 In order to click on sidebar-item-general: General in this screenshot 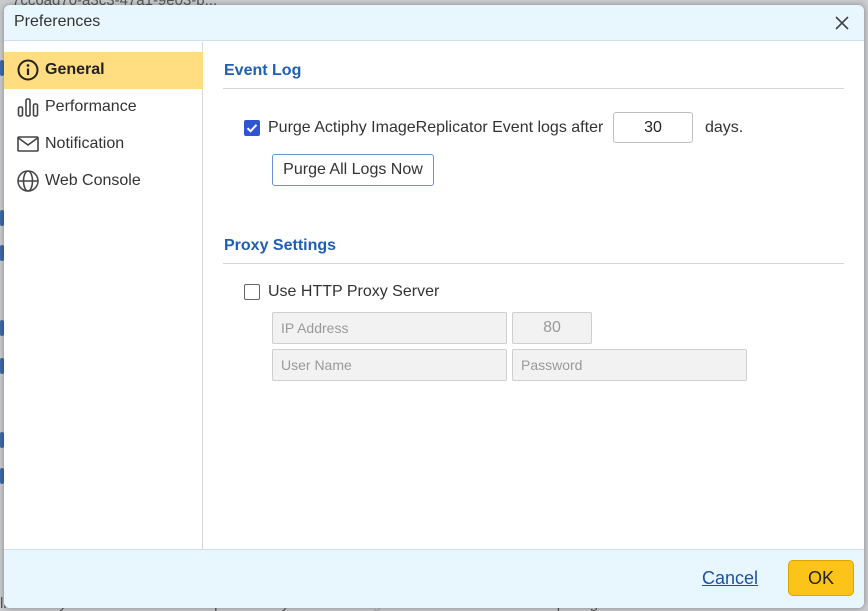, I will do `click(103, 70)`.